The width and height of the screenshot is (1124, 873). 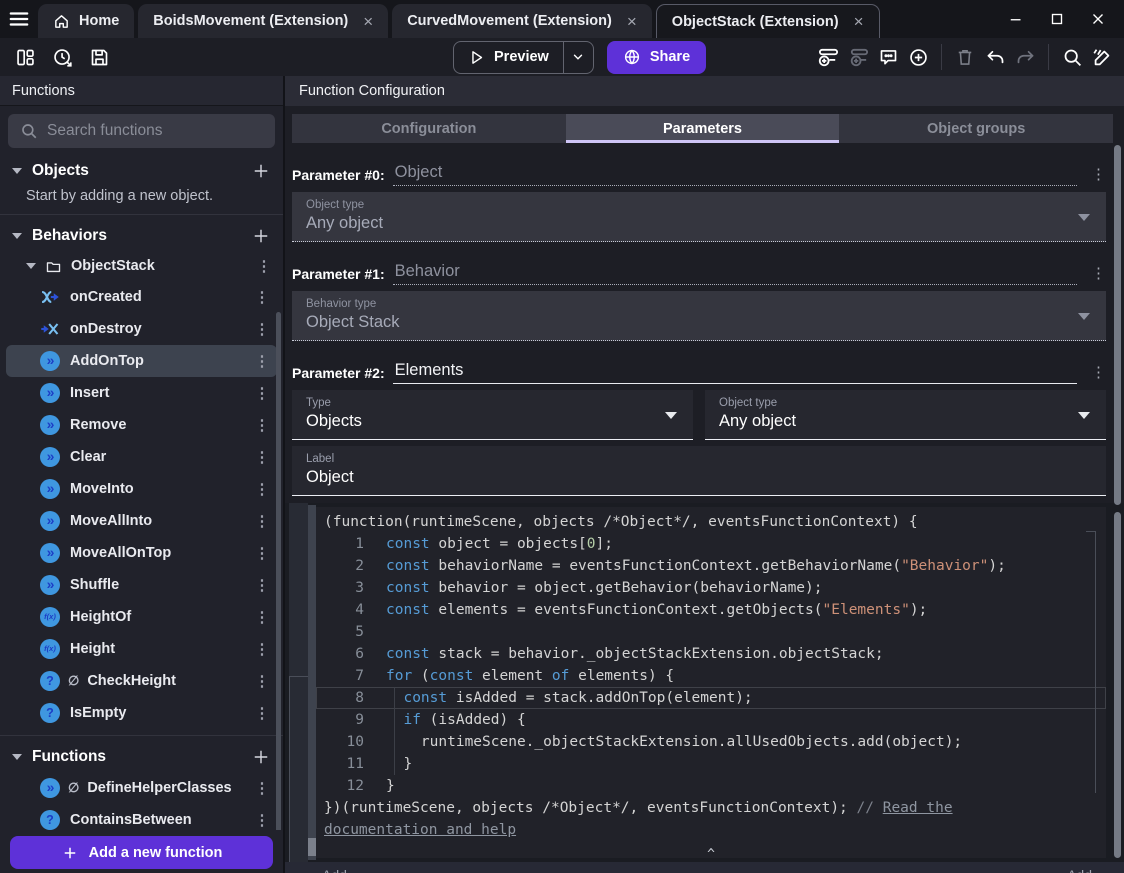 I want to click on code-editor-scrollbar, so click(x=1095, y=662).